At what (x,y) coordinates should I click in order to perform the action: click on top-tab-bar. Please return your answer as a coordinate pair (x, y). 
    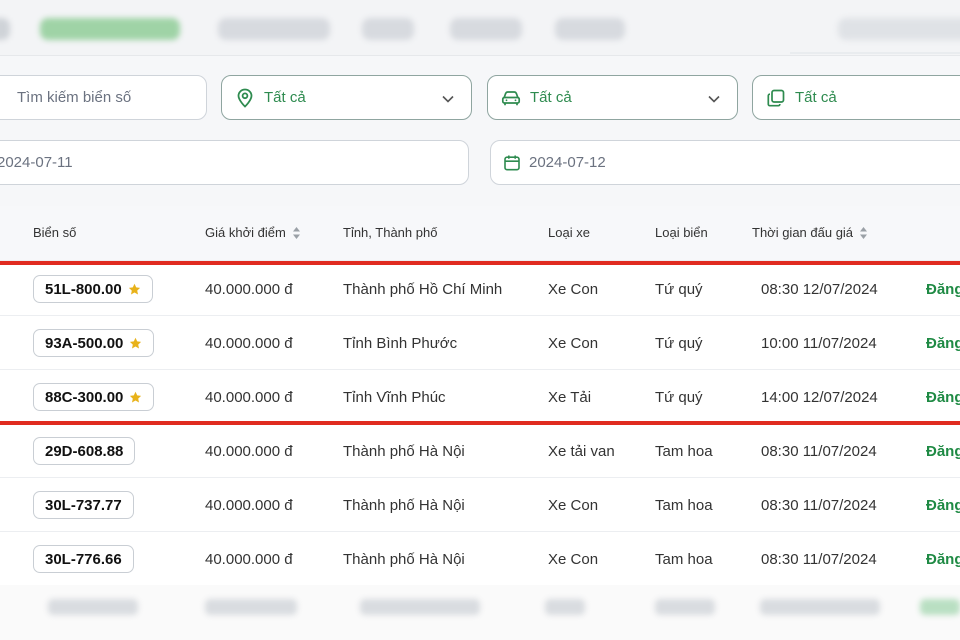
    Looking at the image, I should click on (480, 28).